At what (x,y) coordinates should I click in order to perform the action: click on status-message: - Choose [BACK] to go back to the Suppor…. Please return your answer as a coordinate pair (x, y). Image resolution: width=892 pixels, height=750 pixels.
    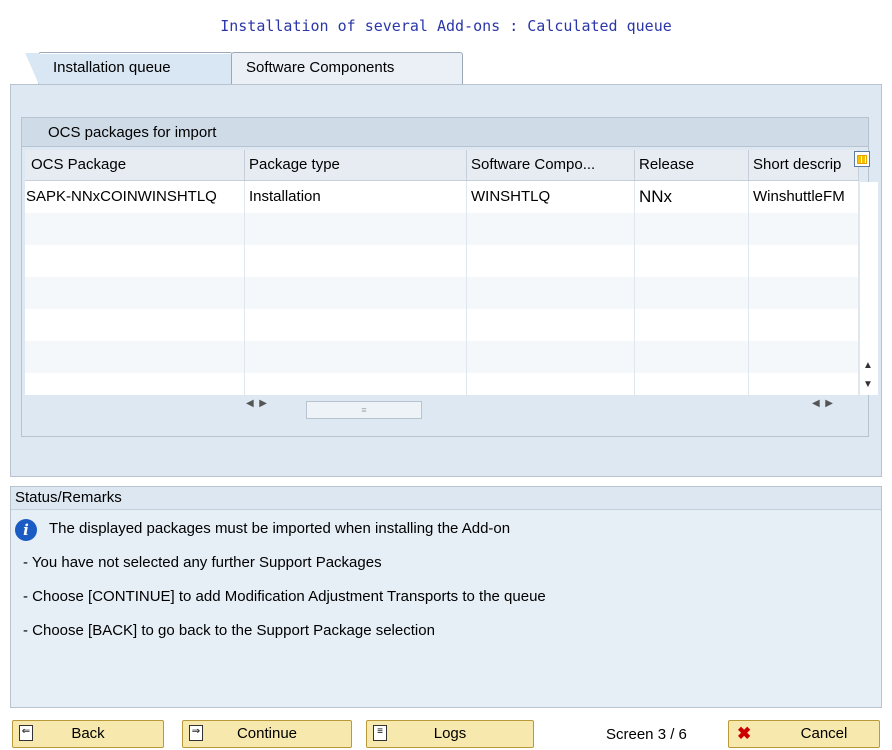
    Looking at the image, I should click on (229, 630).